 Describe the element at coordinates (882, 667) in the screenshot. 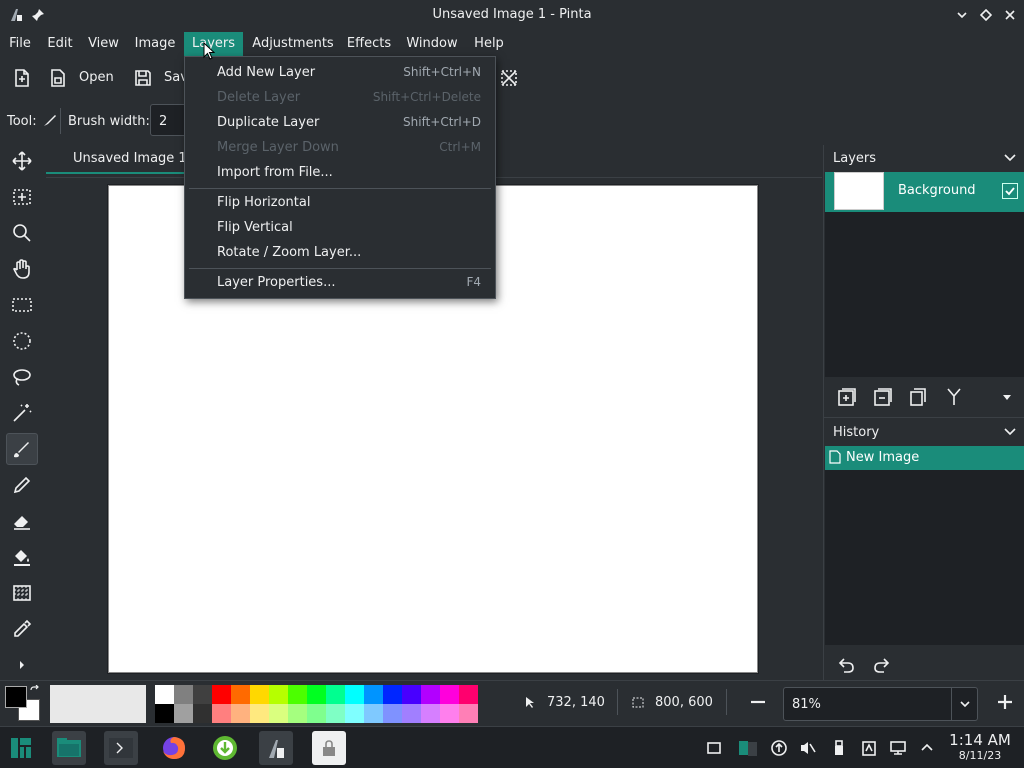

I see `redo-icon` at that location.